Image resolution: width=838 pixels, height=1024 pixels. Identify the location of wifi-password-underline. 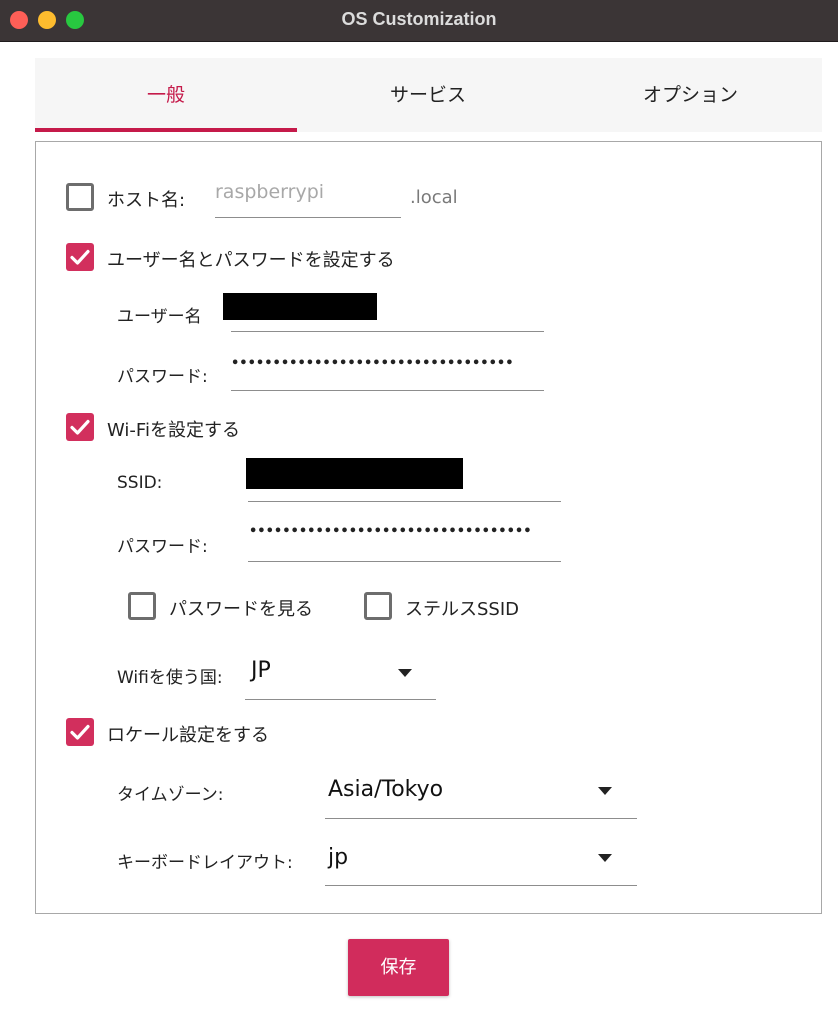
(404, 561).